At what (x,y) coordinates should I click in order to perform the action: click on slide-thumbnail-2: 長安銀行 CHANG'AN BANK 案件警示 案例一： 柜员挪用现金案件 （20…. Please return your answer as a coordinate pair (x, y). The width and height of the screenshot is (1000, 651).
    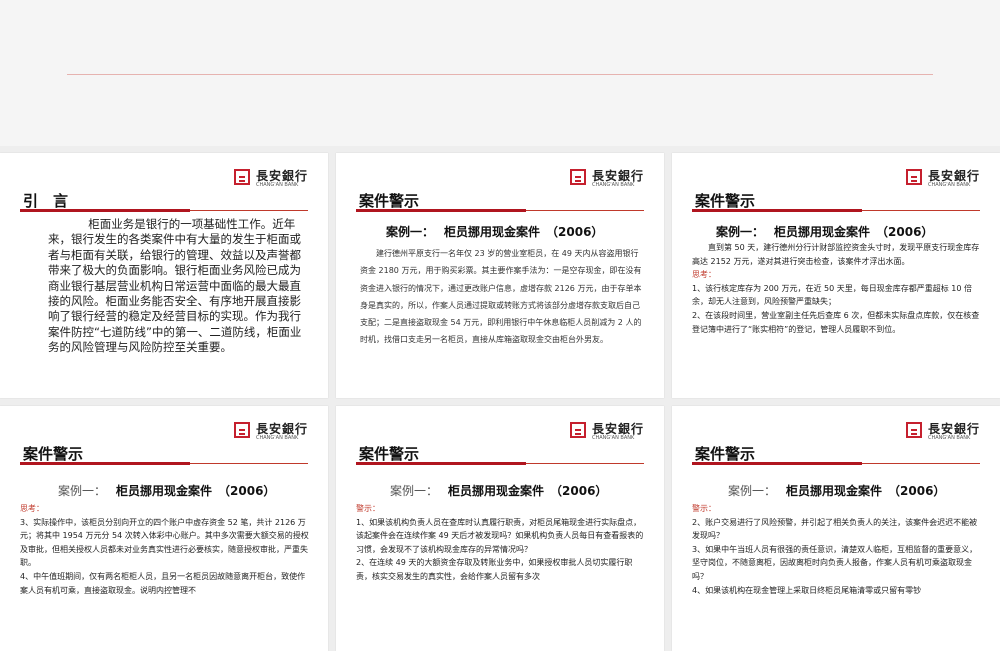
    Looking at the image, I should click on (500, 275).